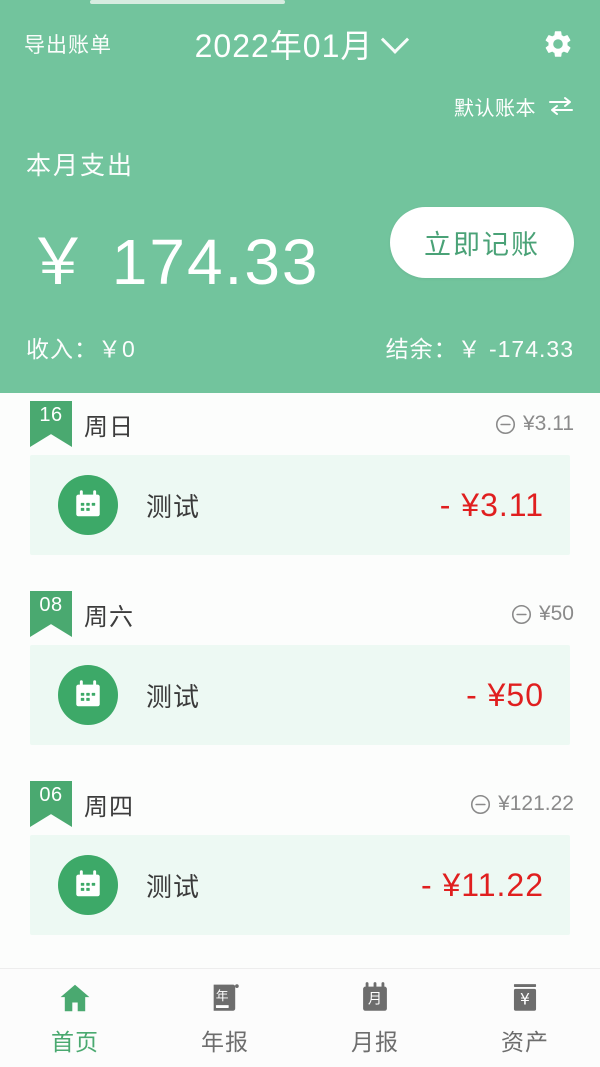  What do you see at coordinates (51, 614) in the screenshot?
I see `day-badge: 08` at bounding box center [51, 614].